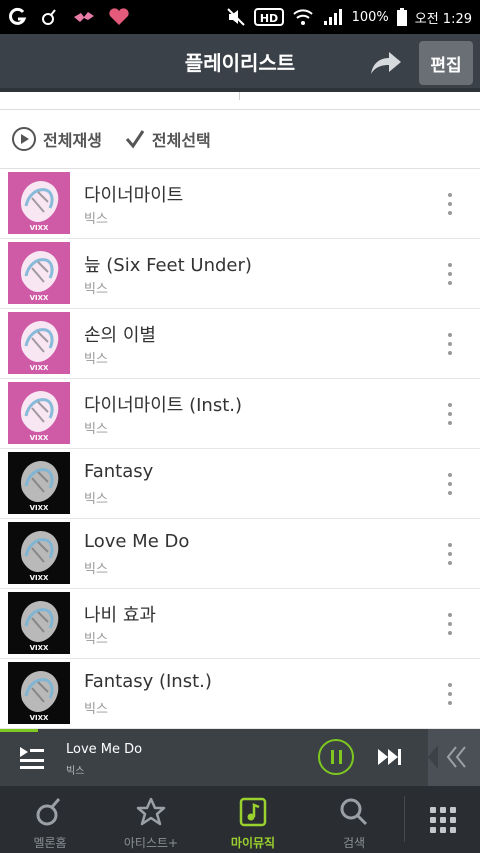 The image size is (480, 853). I want to click on now-playing-list-button, so click(32, 760).